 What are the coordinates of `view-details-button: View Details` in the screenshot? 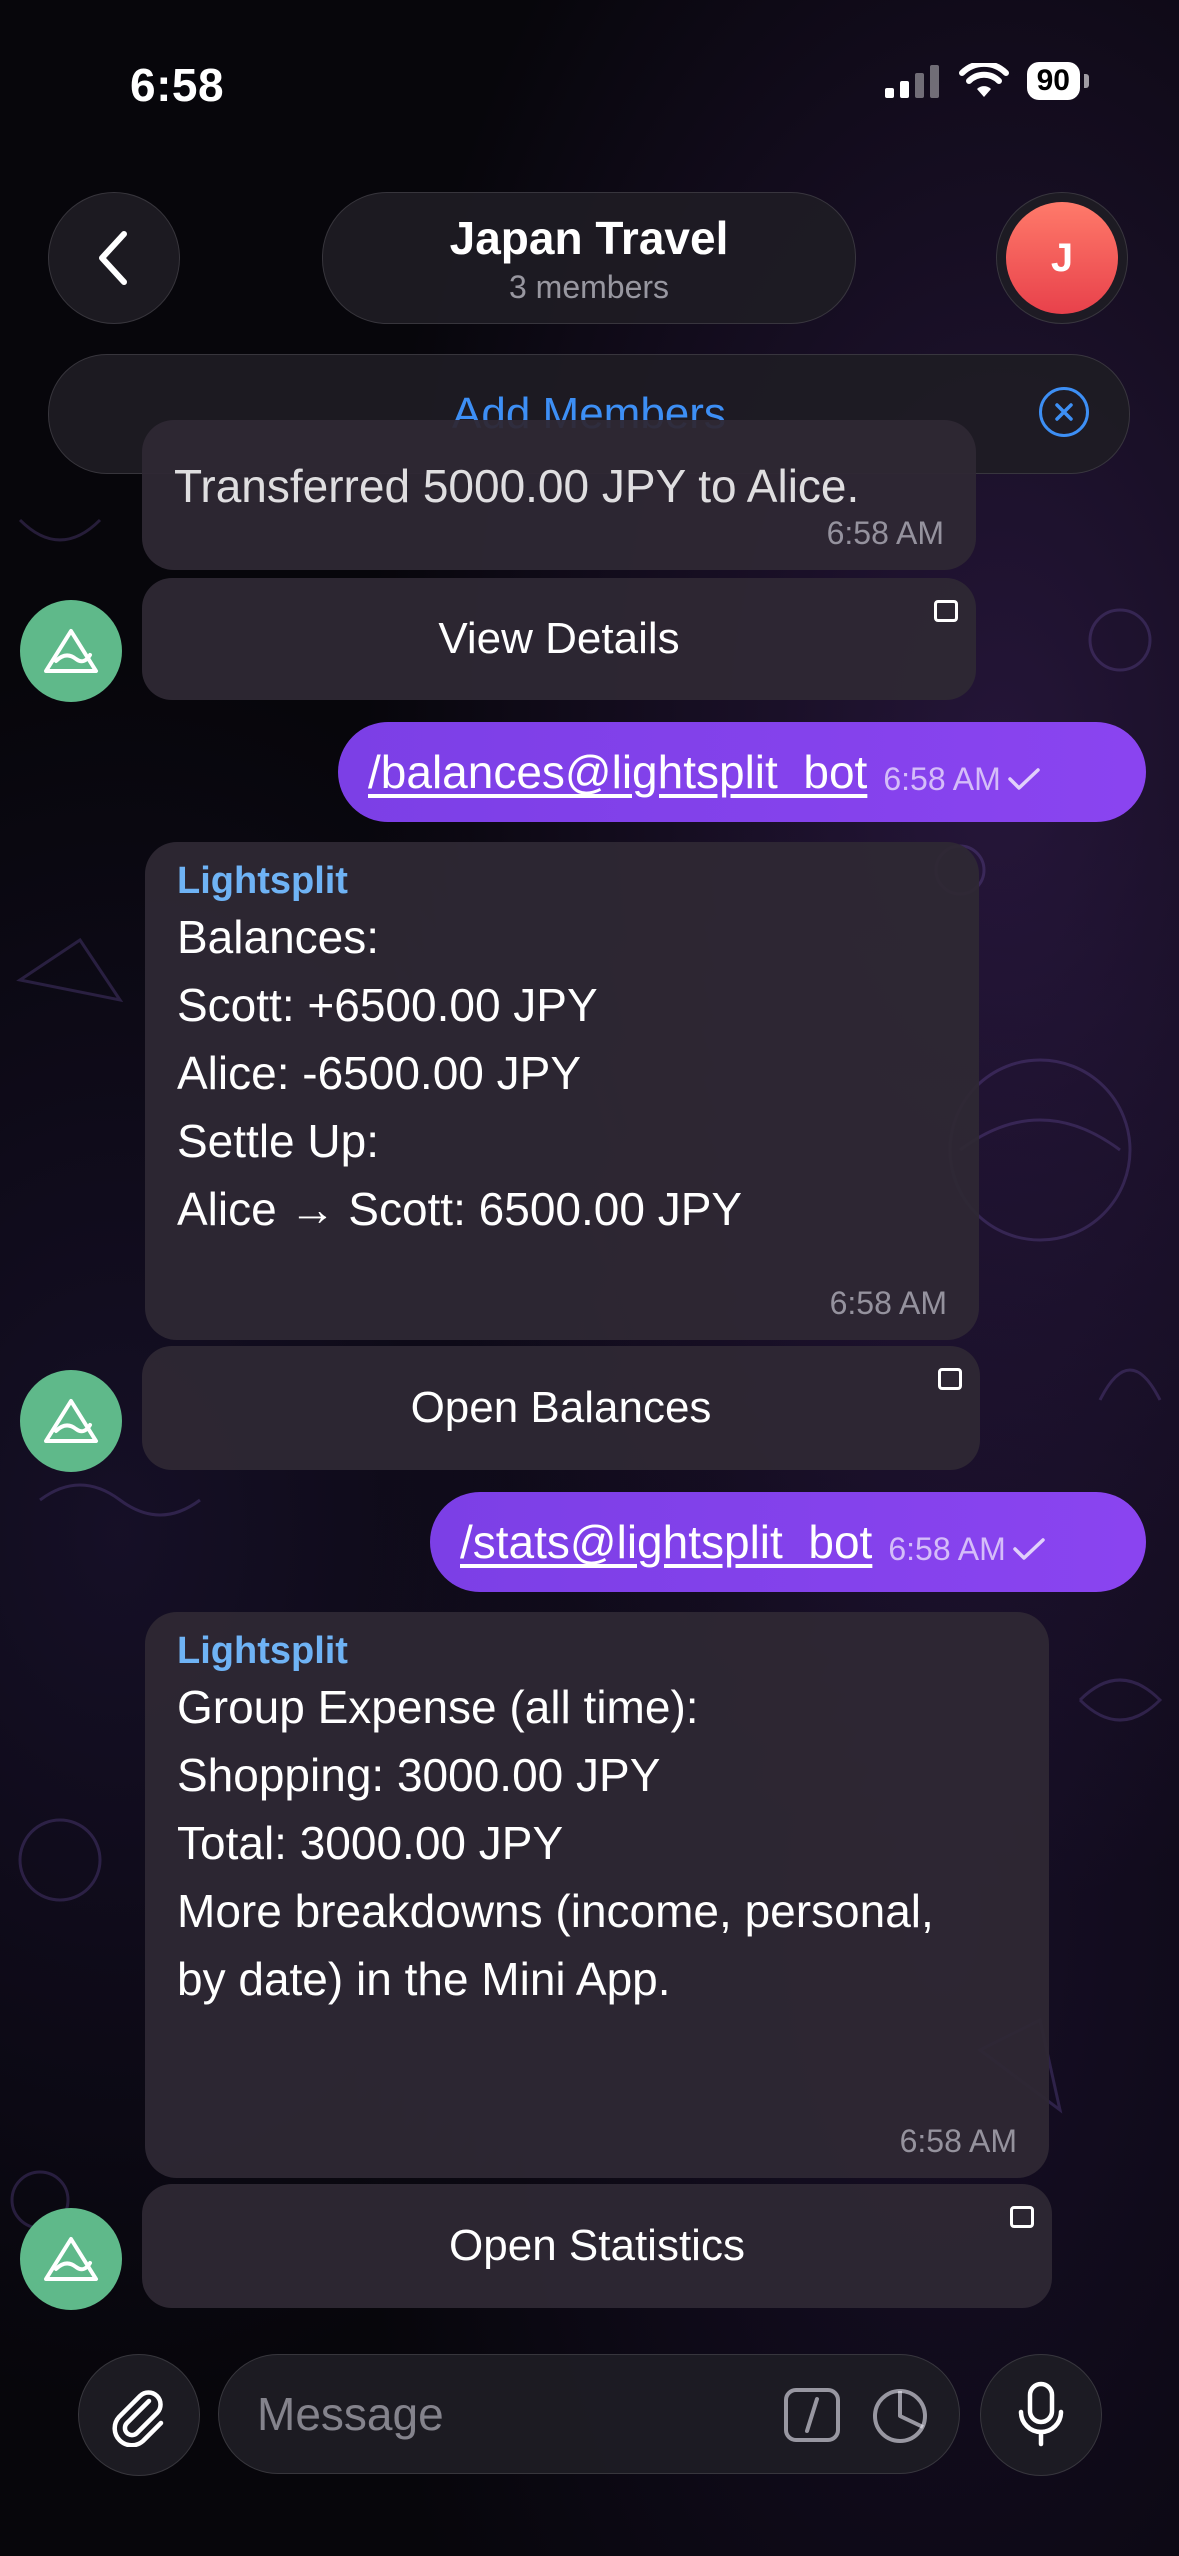 It's located at (559, 639).